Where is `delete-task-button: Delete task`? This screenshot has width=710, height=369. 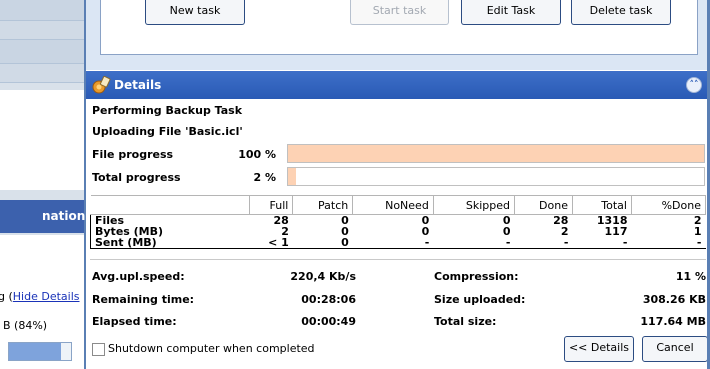 delete-task-button: Delete task is located at coordinates (621, 12).